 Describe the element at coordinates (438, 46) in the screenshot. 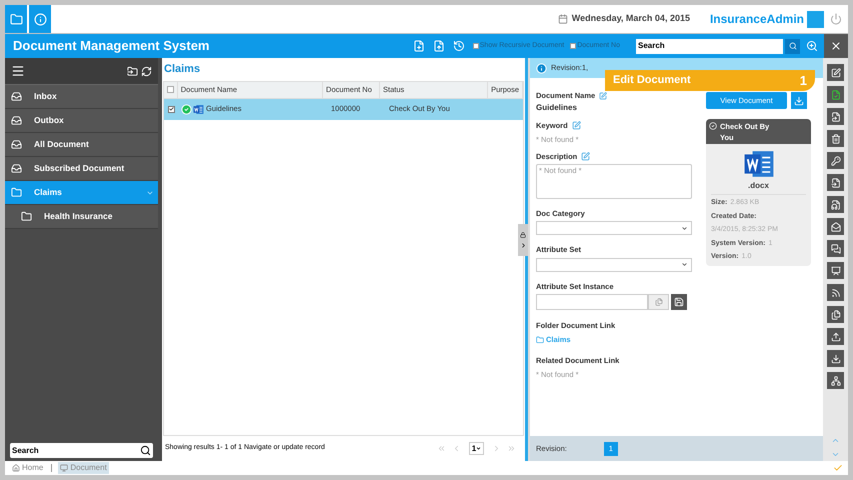

I see `upload-file-icon` at that location.